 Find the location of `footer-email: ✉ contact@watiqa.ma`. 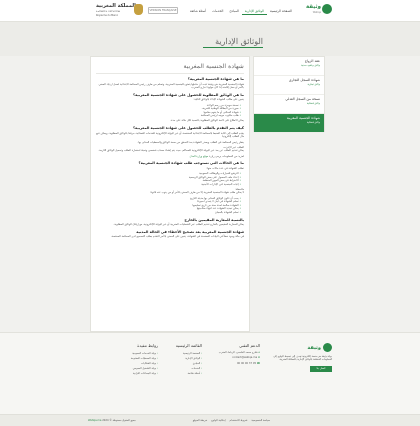

footer-email: ✉ contact@watiqa.ma is located at coordinates (237, 357).